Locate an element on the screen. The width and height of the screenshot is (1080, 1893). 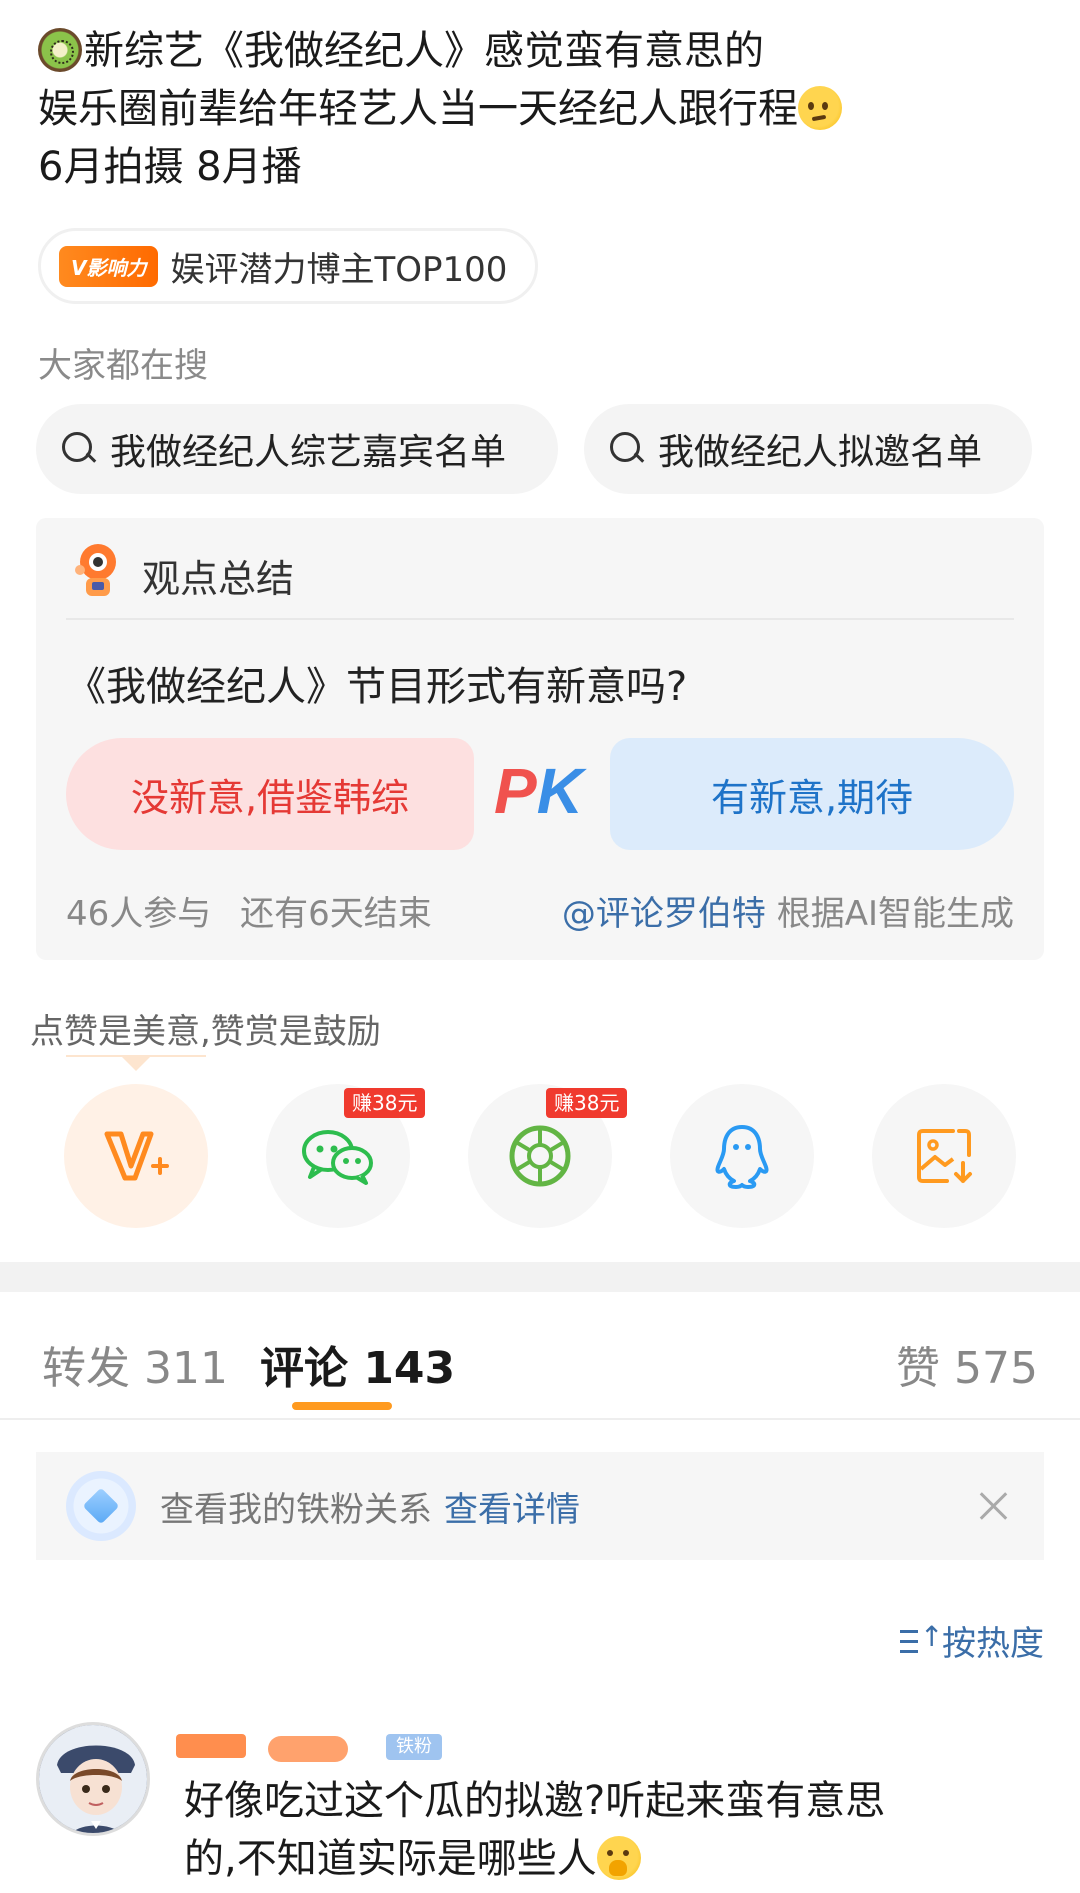
reward-label: 点赞是美意,赞赏是鼓励 is located at coordinates (205, 1032).